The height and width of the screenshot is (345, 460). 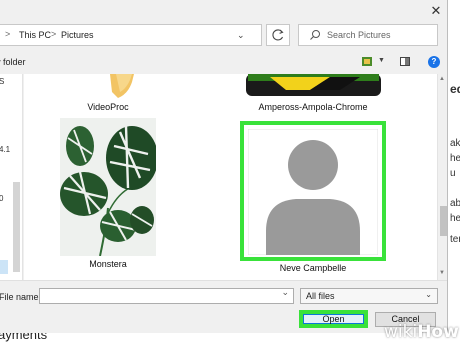 What do you see at coordinates (369, 296) in the screenshot?
I see `file-type-select: All files ⌄` at bounding box center [369, 296].